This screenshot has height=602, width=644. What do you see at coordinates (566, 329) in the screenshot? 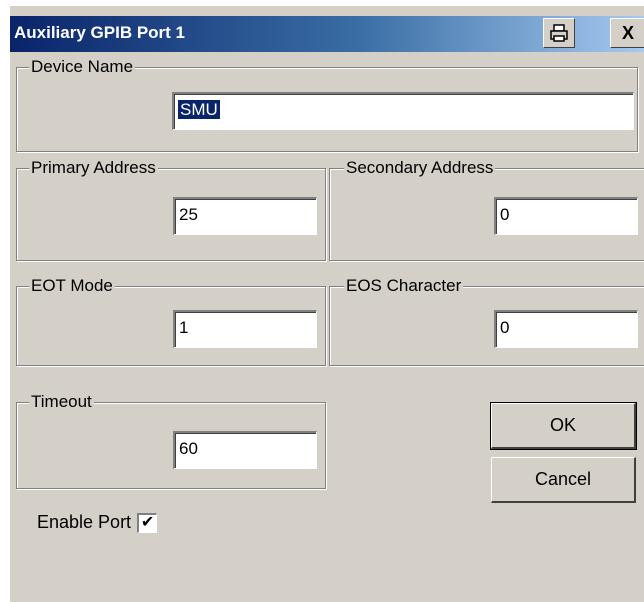
I see `eos-character-input: 0` at bounding box center [566, 329].